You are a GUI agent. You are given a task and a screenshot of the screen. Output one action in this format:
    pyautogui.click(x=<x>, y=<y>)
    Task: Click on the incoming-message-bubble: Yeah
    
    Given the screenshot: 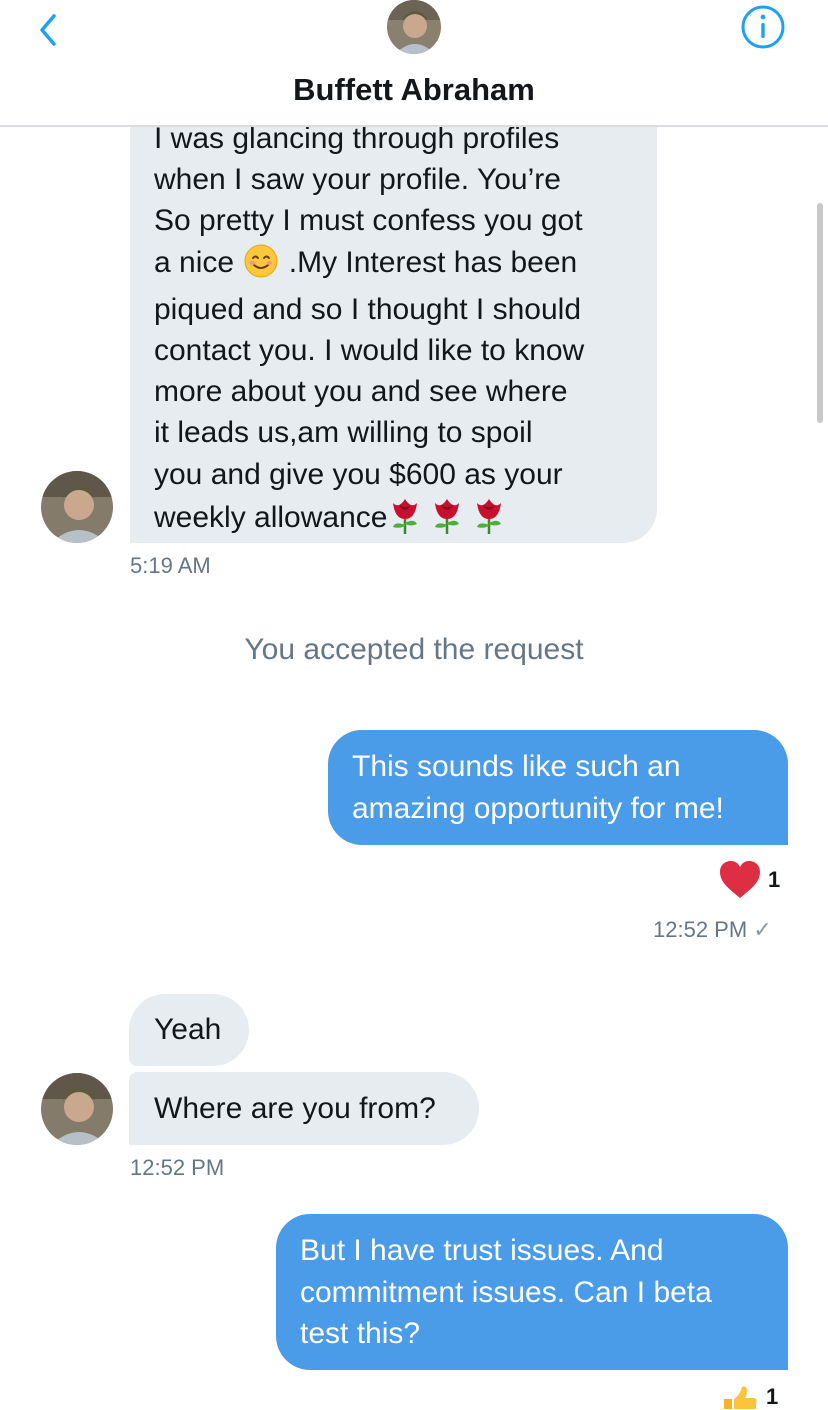 What is the action you would take?
    pyautogui.click(x=189, y=1030)
    